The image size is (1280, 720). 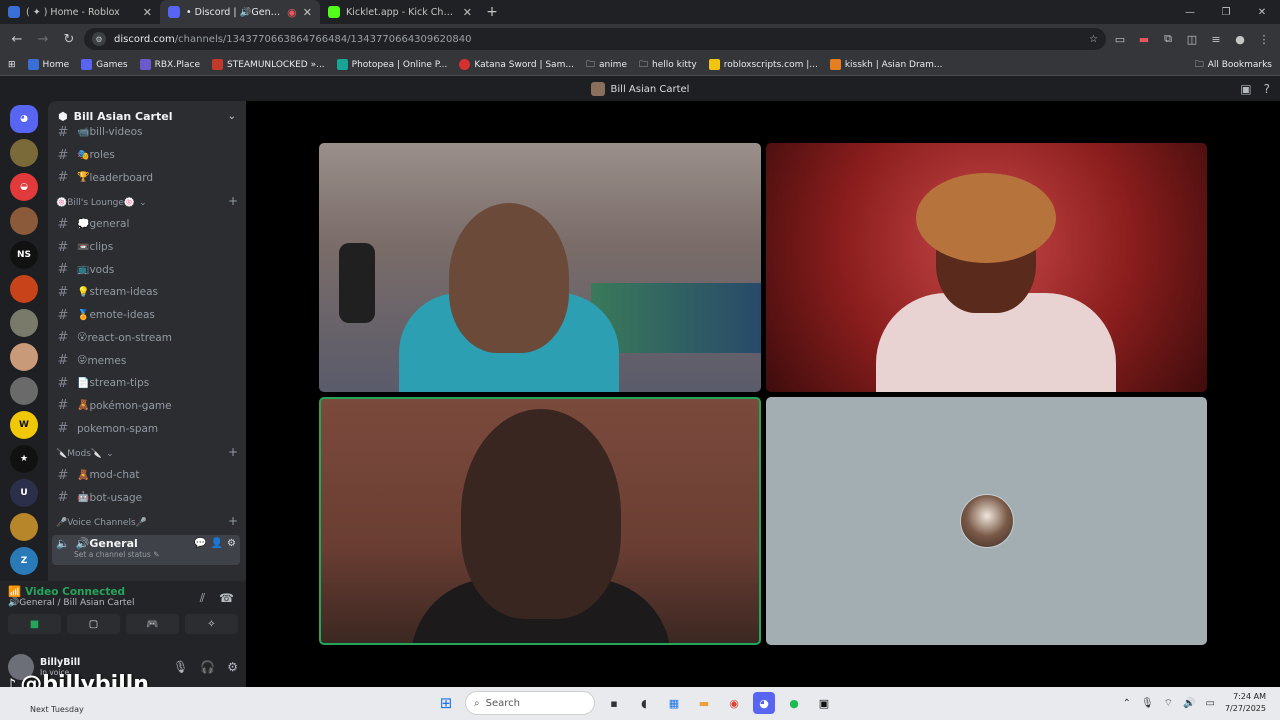 What do you see at coordinates (146, 554) in the screenshot?
I see `set-channel-status: Set a channel status ✎` at bounding box center [146, 554].